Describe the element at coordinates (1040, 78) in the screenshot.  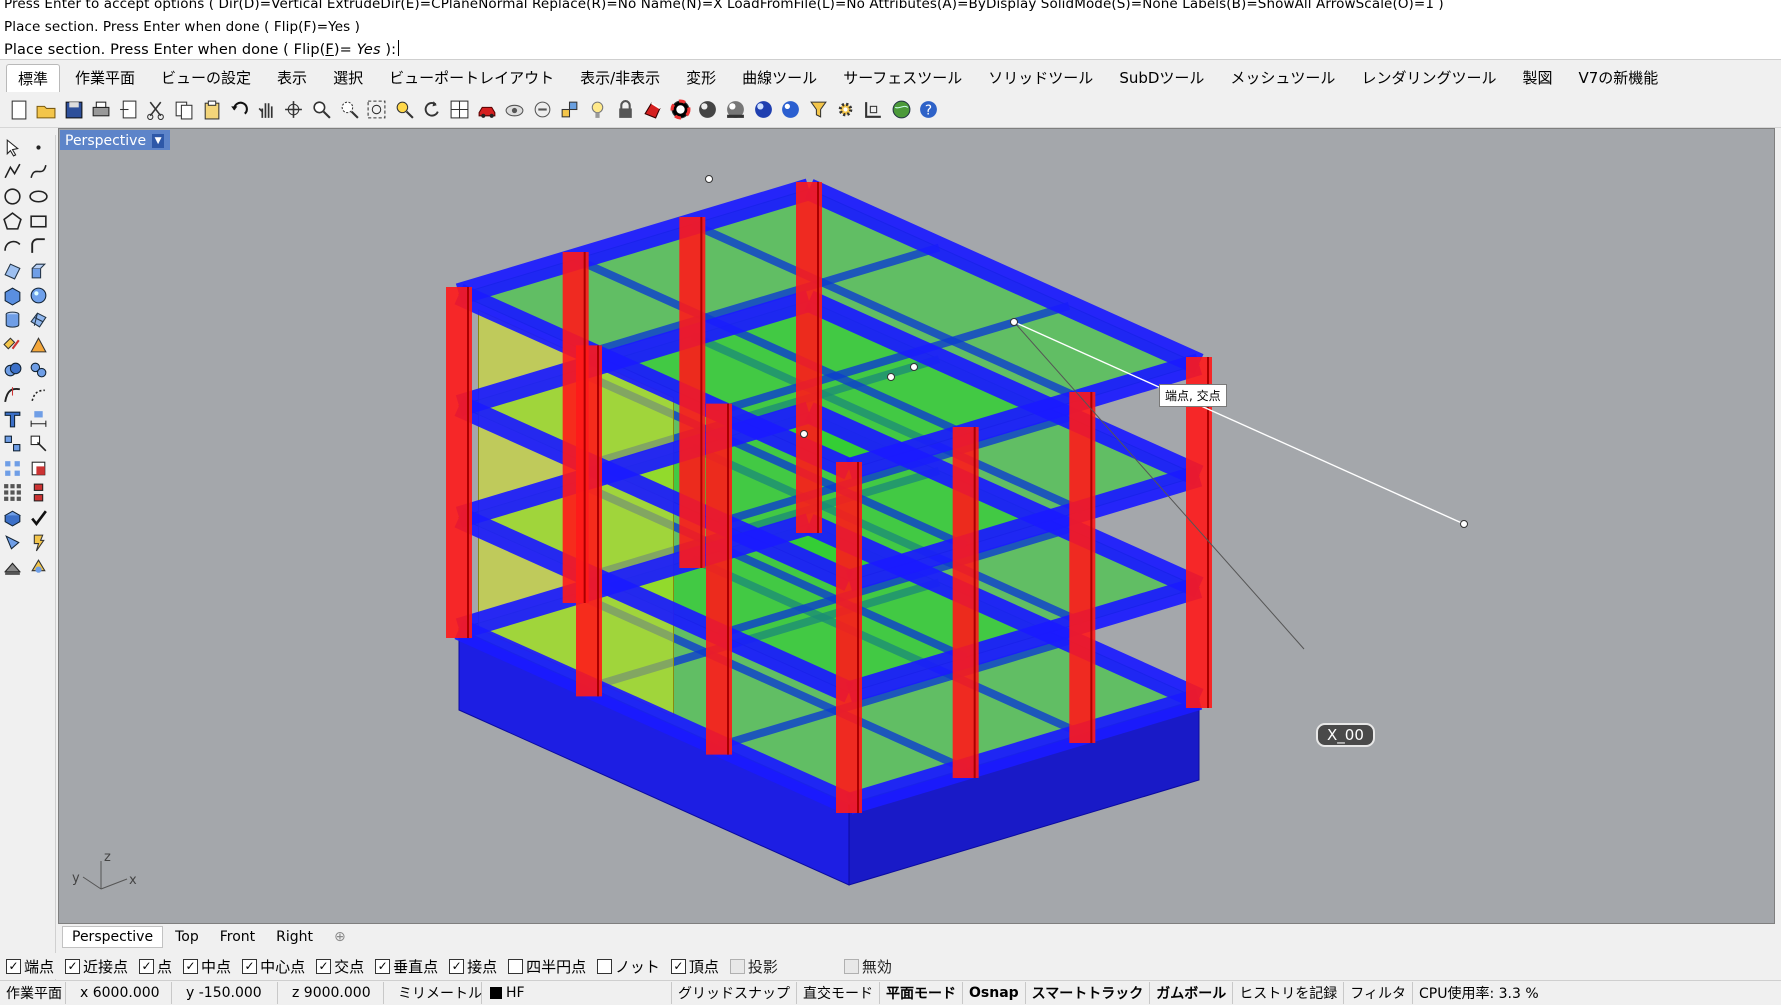
I see `tab-10: ソリッドツール` at that location.